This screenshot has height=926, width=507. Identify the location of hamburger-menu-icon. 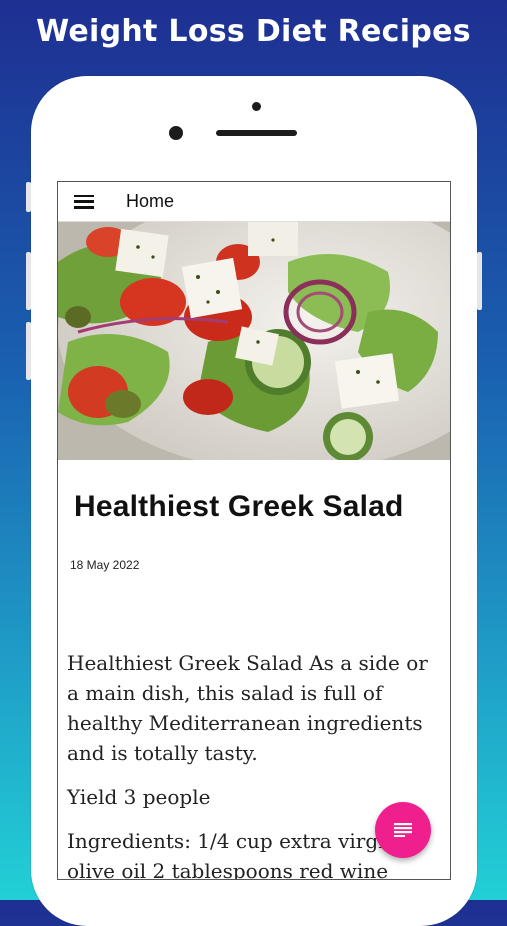
(84, 201).